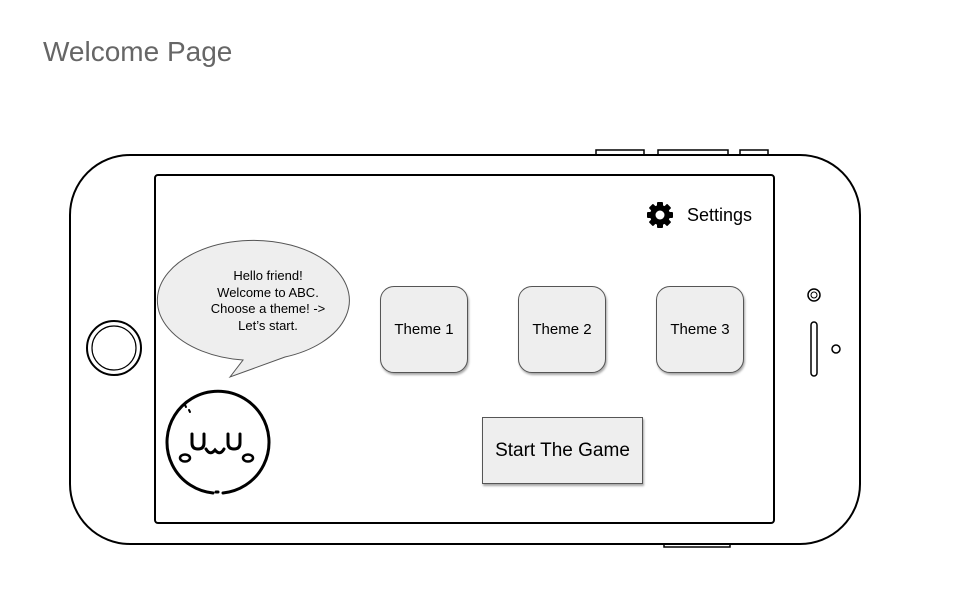  I want to click on kawaii-face-icon, so click(218, 442).